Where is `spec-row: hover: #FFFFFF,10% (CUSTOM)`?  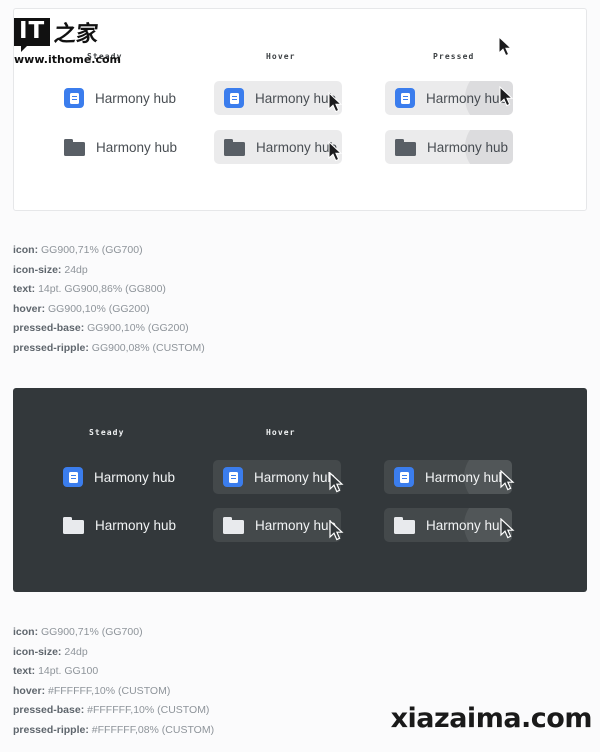 spec-row: hover: #FFFFFF,10% (CUSTOM) is located at coordinates (113, 692).